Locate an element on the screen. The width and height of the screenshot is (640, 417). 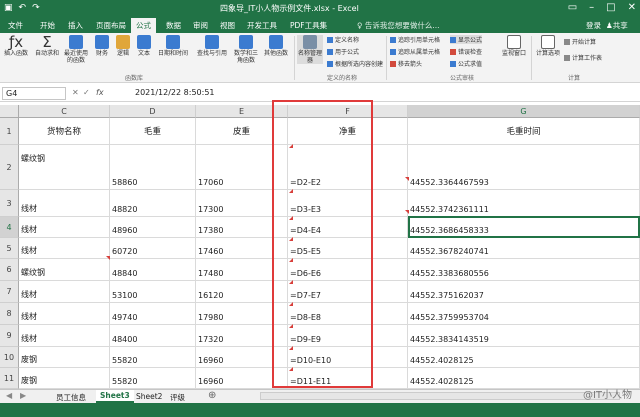
header-cell-g: 毛重时间 is located at coordinates (524, 131).